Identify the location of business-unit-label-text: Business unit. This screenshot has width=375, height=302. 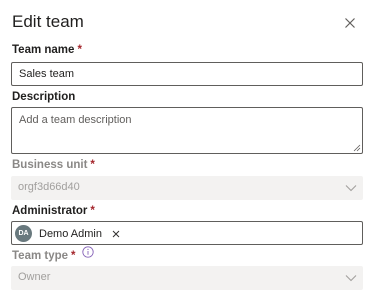
(50, 165).